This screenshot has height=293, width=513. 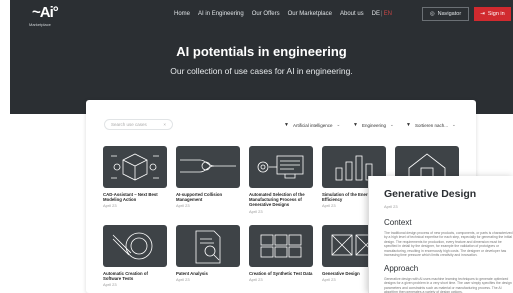 I want to click on card-title: Patent Analysis, so click(x=192, y=273).